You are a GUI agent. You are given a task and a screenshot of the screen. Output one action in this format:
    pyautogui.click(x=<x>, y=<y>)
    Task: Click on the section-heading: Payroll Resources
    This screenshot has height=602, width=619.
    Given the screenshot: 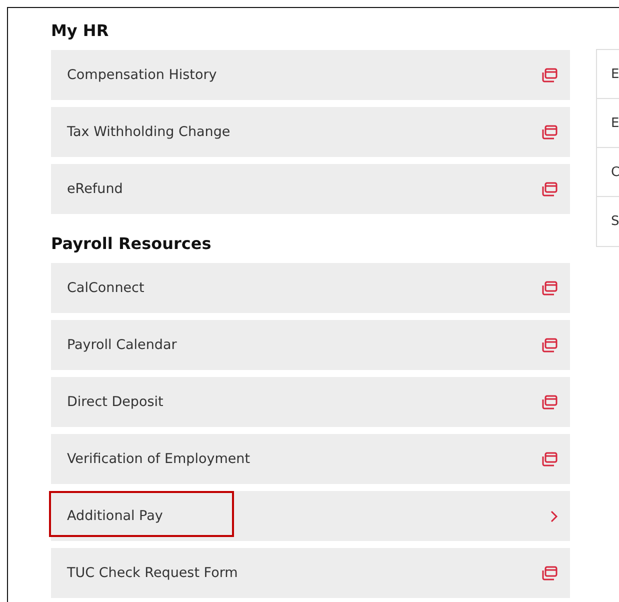 What is the action you would take?
    pyautogui.click(x=131, y=244)
    